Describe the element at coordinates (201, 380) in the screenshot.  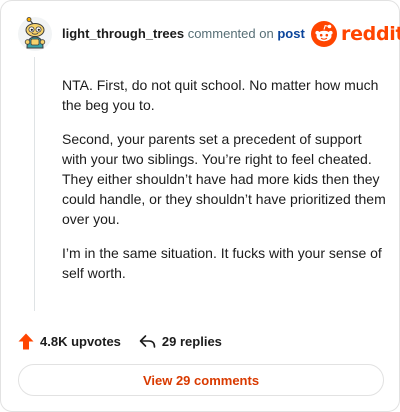
I see `view-comments-button: View 29 comments` at that location.